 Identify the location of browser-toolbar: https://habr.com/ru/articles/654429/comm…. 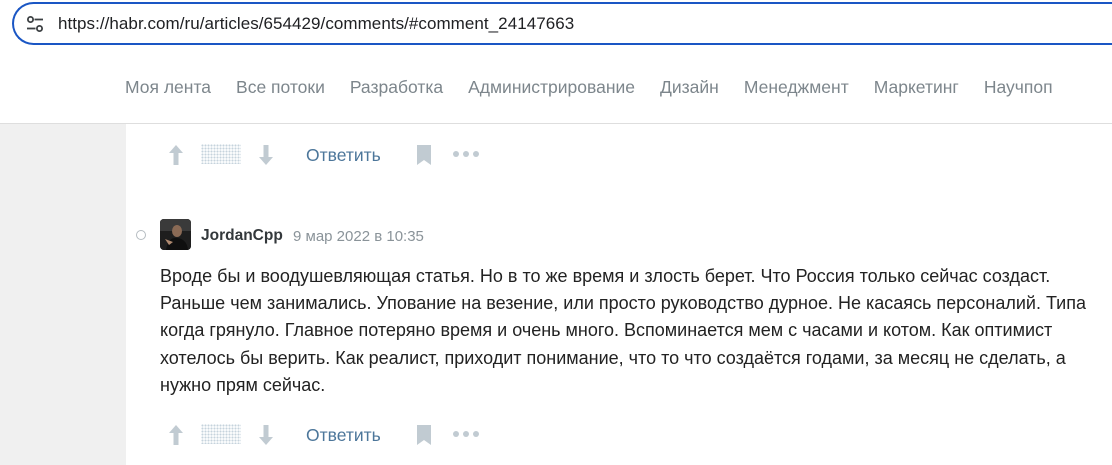
(556, 26).